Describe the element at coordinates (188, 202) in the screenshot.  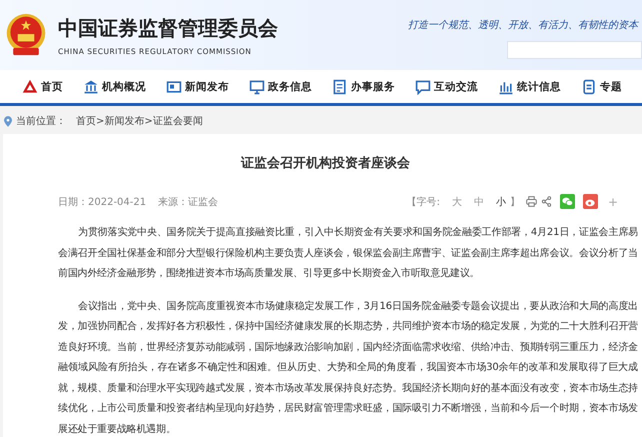
I see `source-label: 来源：证监会` at that location.